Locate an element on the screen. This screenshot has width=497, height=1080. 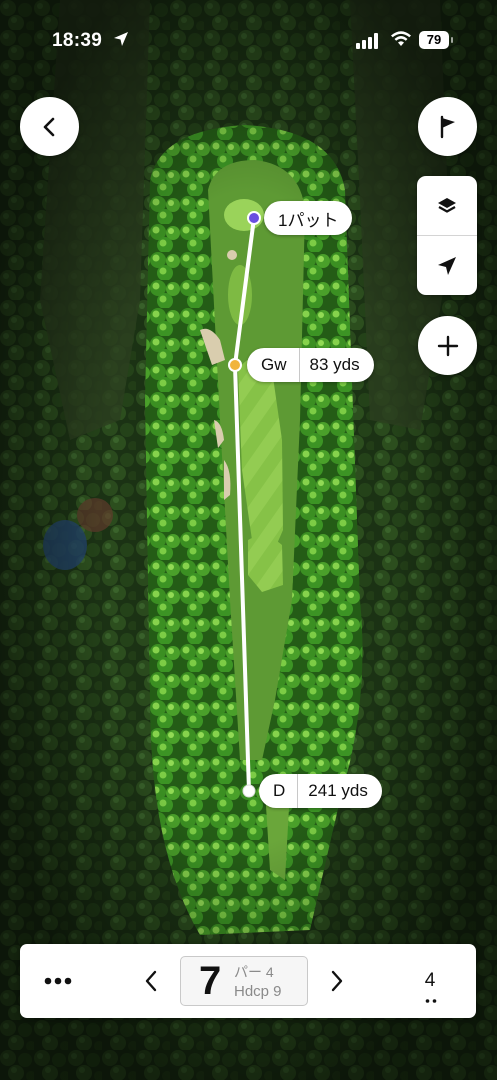
plus-icon is located at coordinates (447, 345).